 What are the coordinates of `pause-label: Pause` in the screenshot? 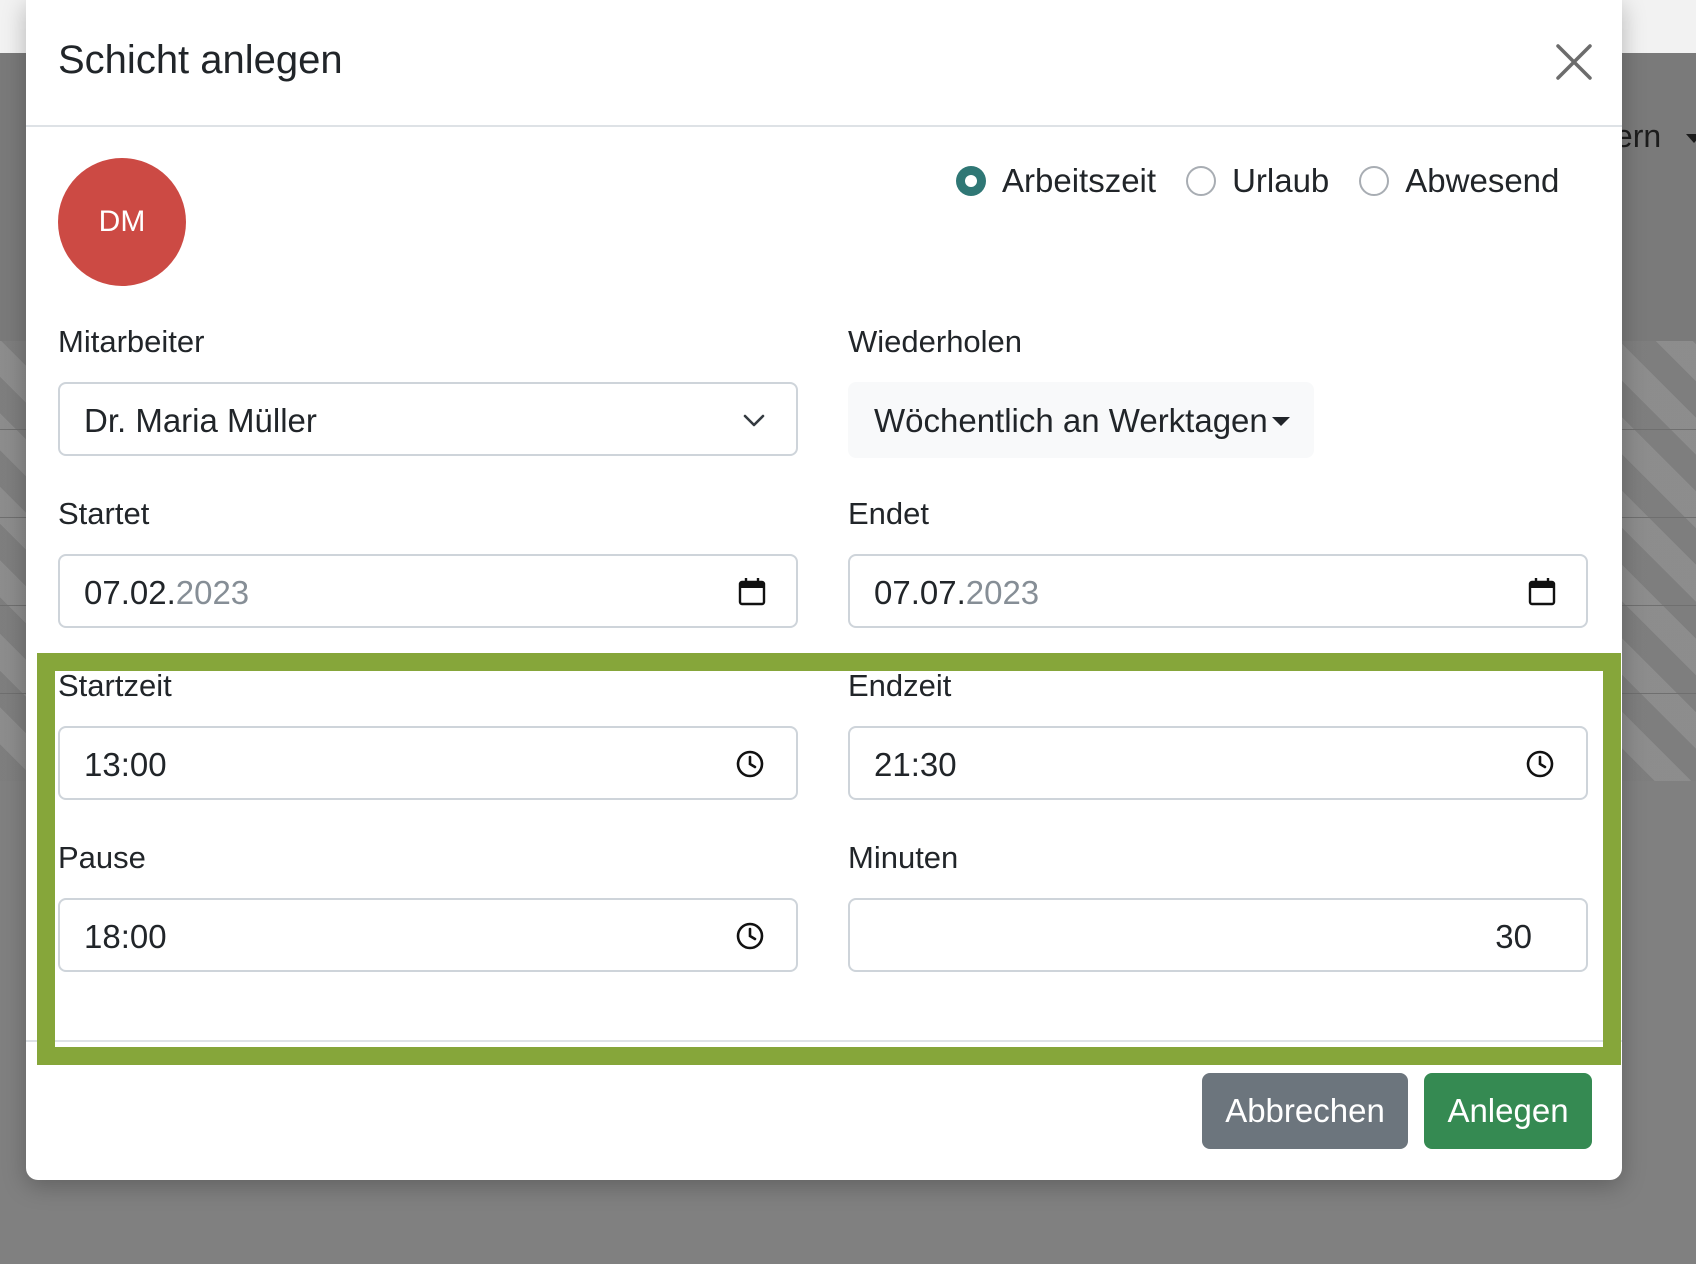 It's located at (102, 857).